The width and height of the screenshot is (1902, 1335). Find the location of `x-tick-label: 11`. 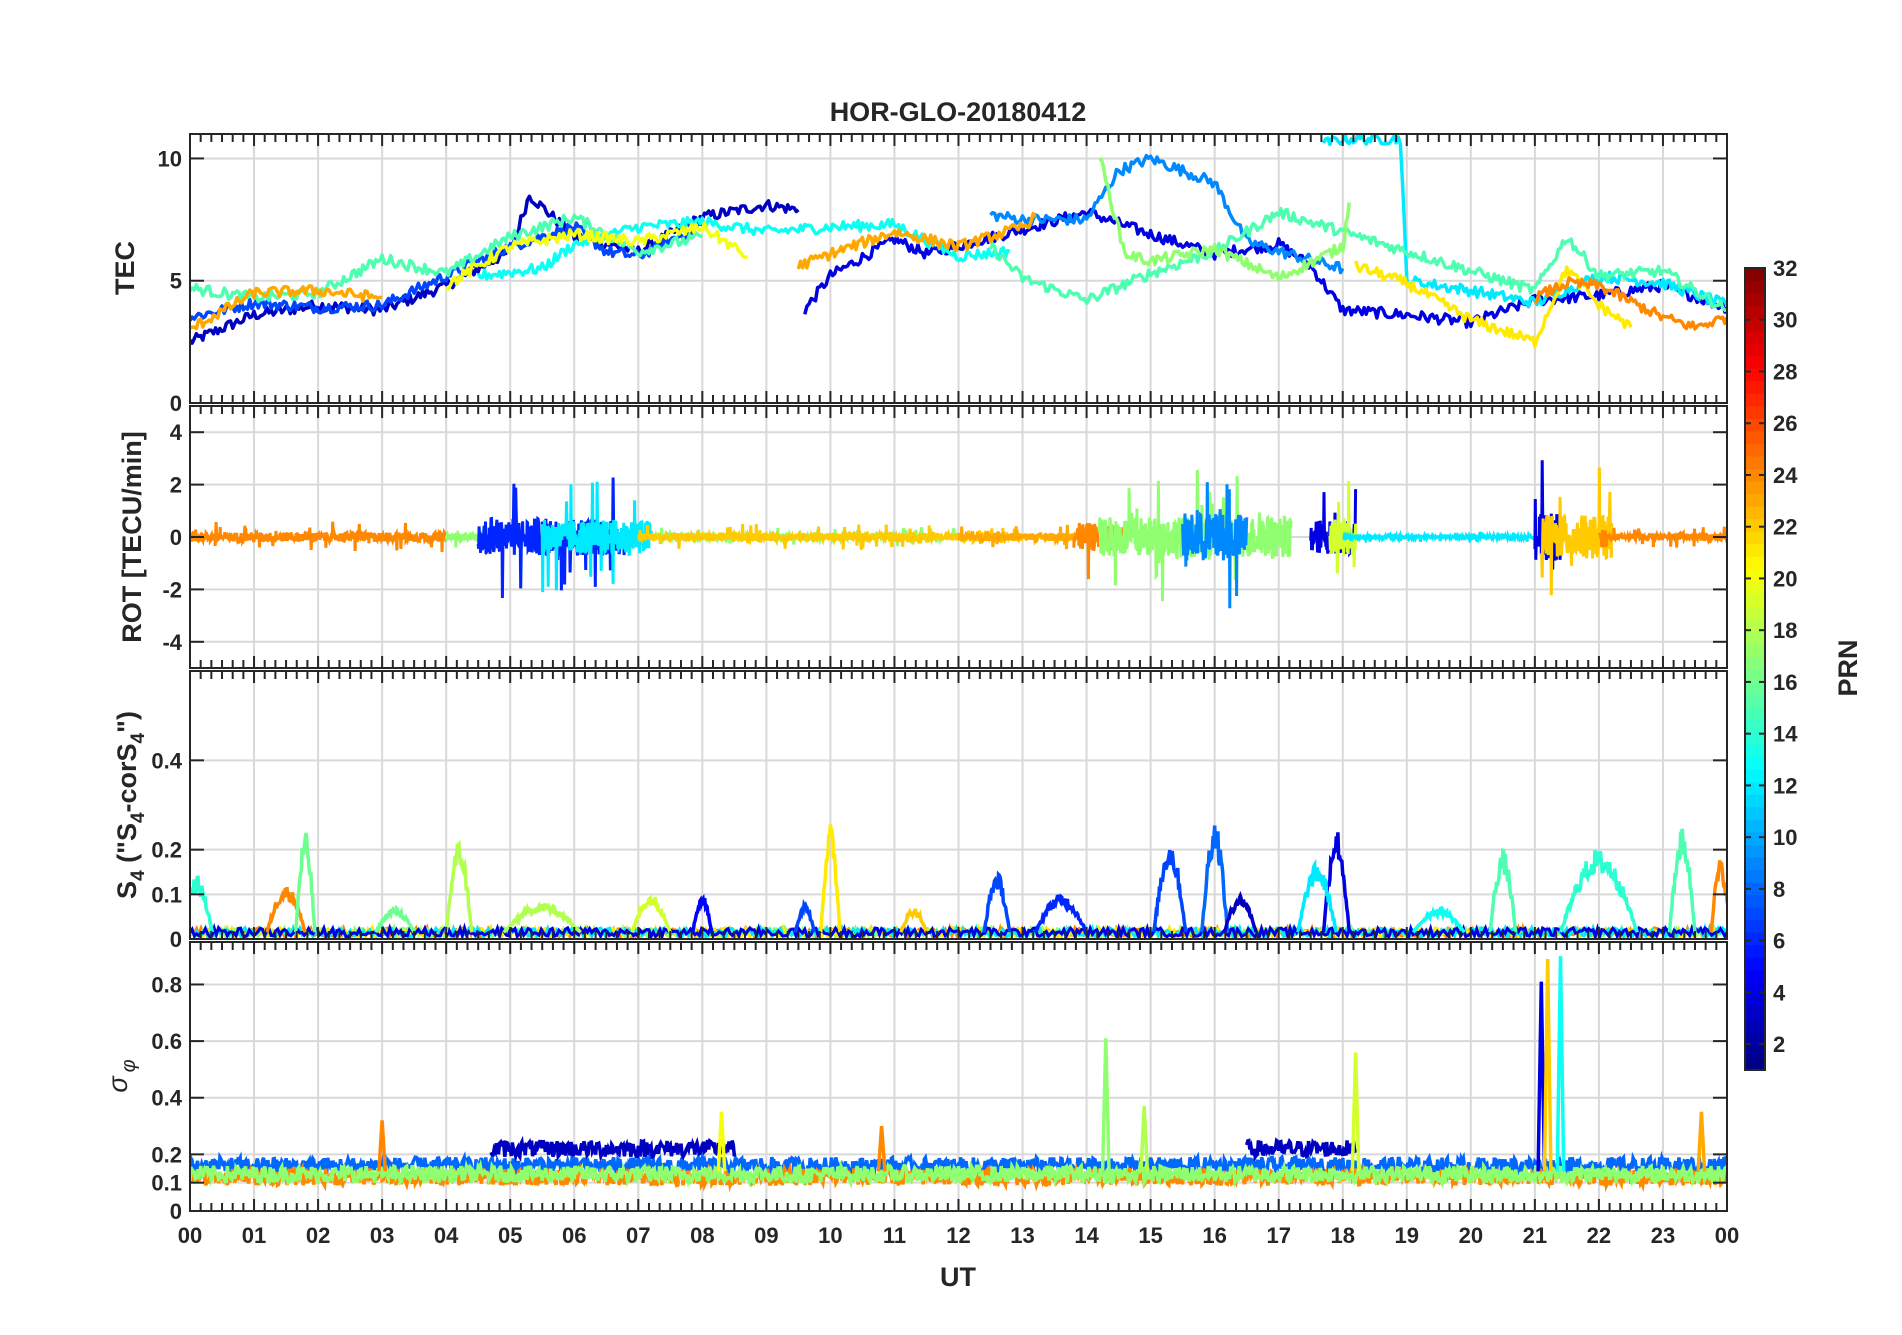

x-tick-label: 11 is located at coordinates (894, 1235).